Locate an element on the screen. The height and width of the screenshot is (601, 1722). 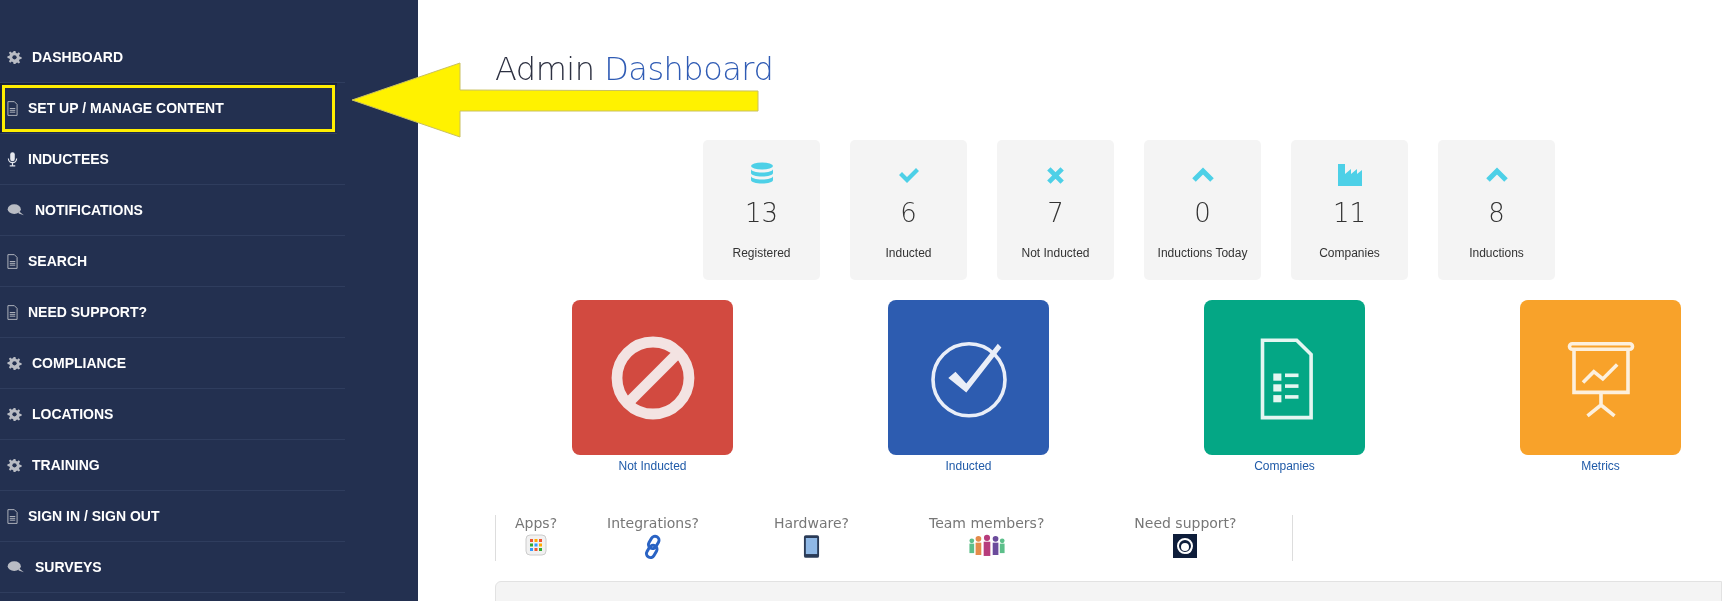
stat-label: Registered is located at coordinates (761, 253).